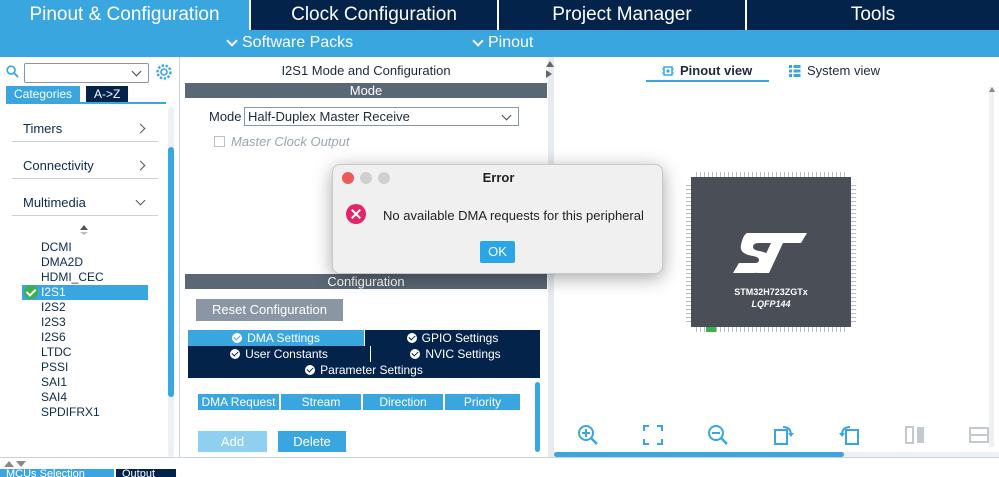 This screenshot has width=999, height=477. Describe the element at coordinates (991, 267) in the screenshot. I see `scrollbar-track` at that location.